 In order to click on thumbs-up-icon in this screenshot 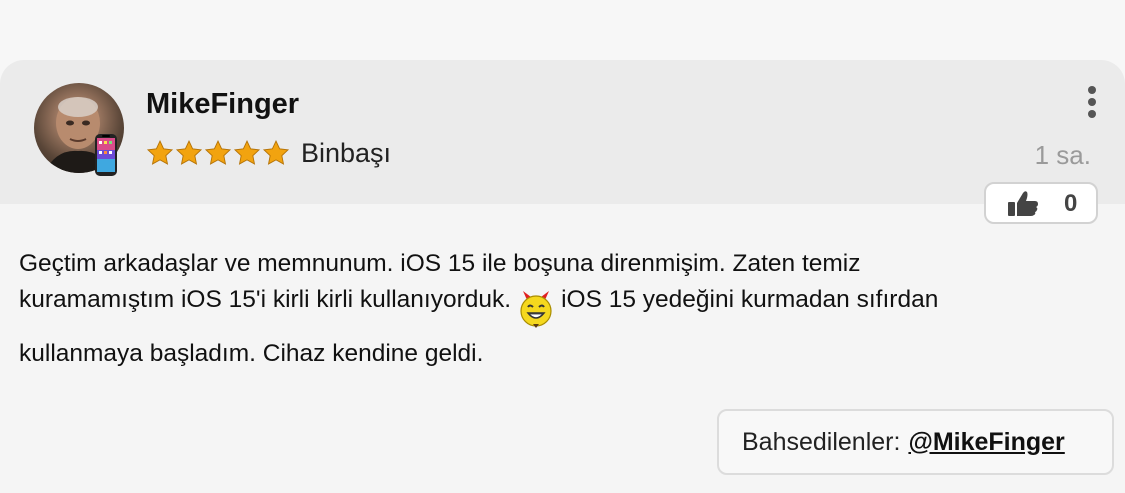, I will do `click(1023, 204)`.